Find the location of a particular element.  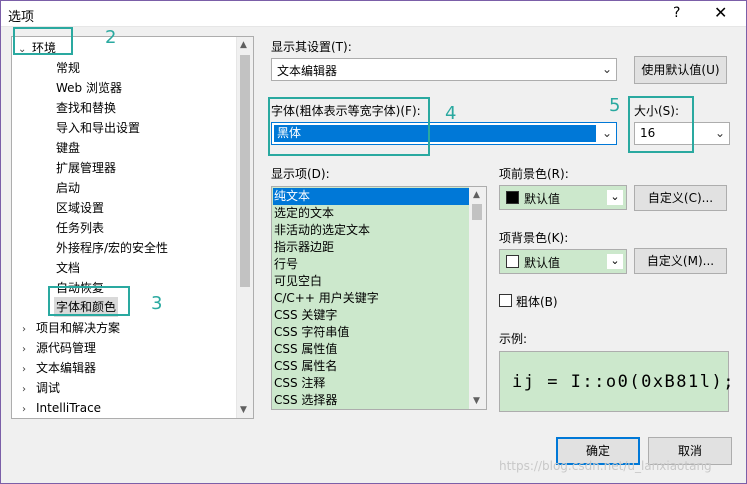

list-item: C/C++ 用户关键字 is located at coordinates (326, 298).